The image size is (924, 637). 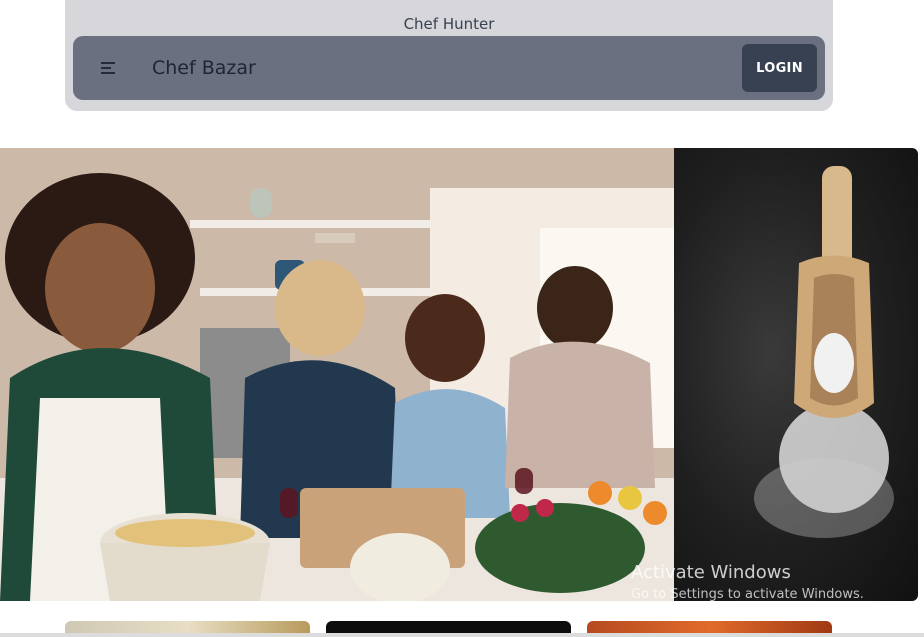 I want to click on site-header: Chef Hunter Chef Bazar LOGIN, so click(x=449, y=55).